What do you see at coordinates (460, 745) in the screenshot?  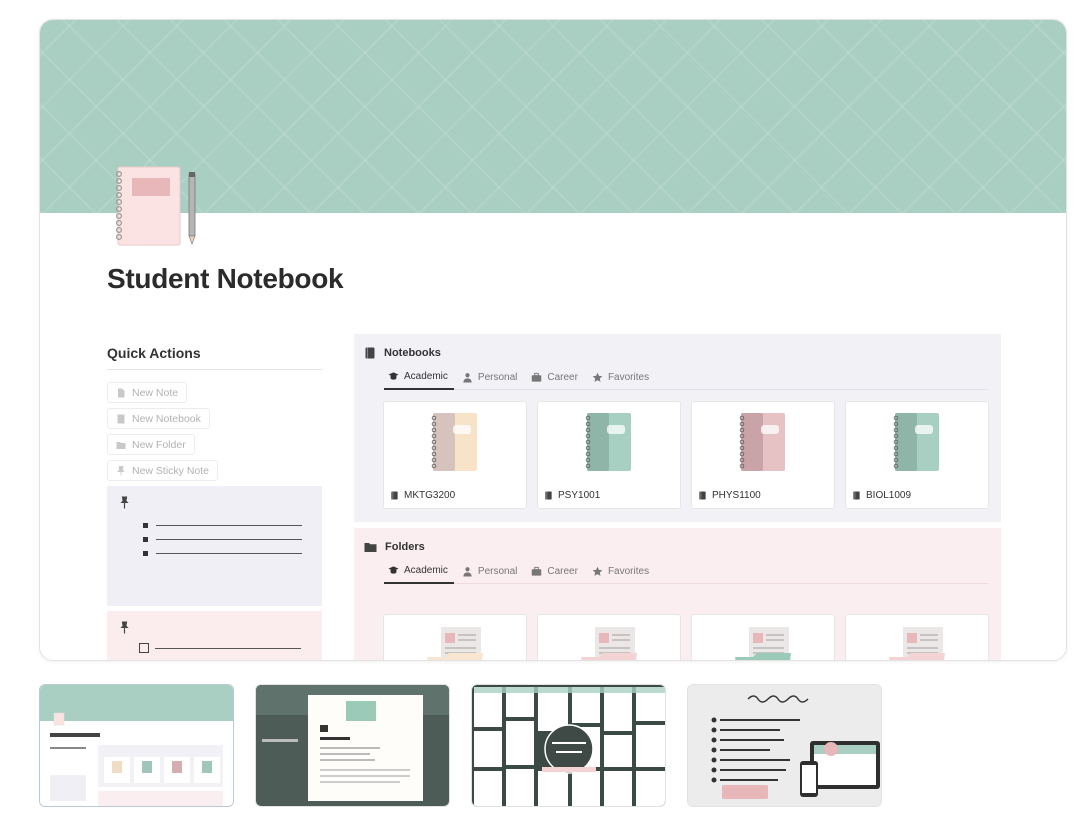 I see `preview-thumbnails` at bounding box center [460, 745].